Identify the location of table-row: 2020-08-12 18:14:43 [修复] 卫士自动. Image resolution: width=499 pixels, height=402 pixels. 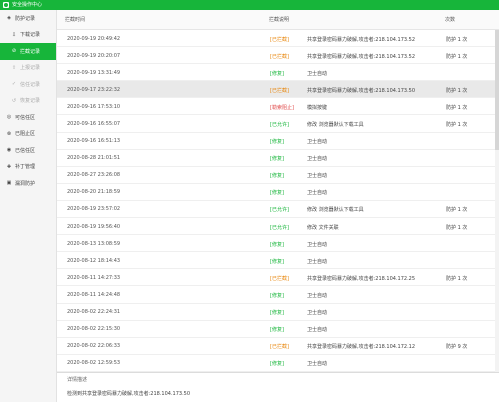
(278, 261).